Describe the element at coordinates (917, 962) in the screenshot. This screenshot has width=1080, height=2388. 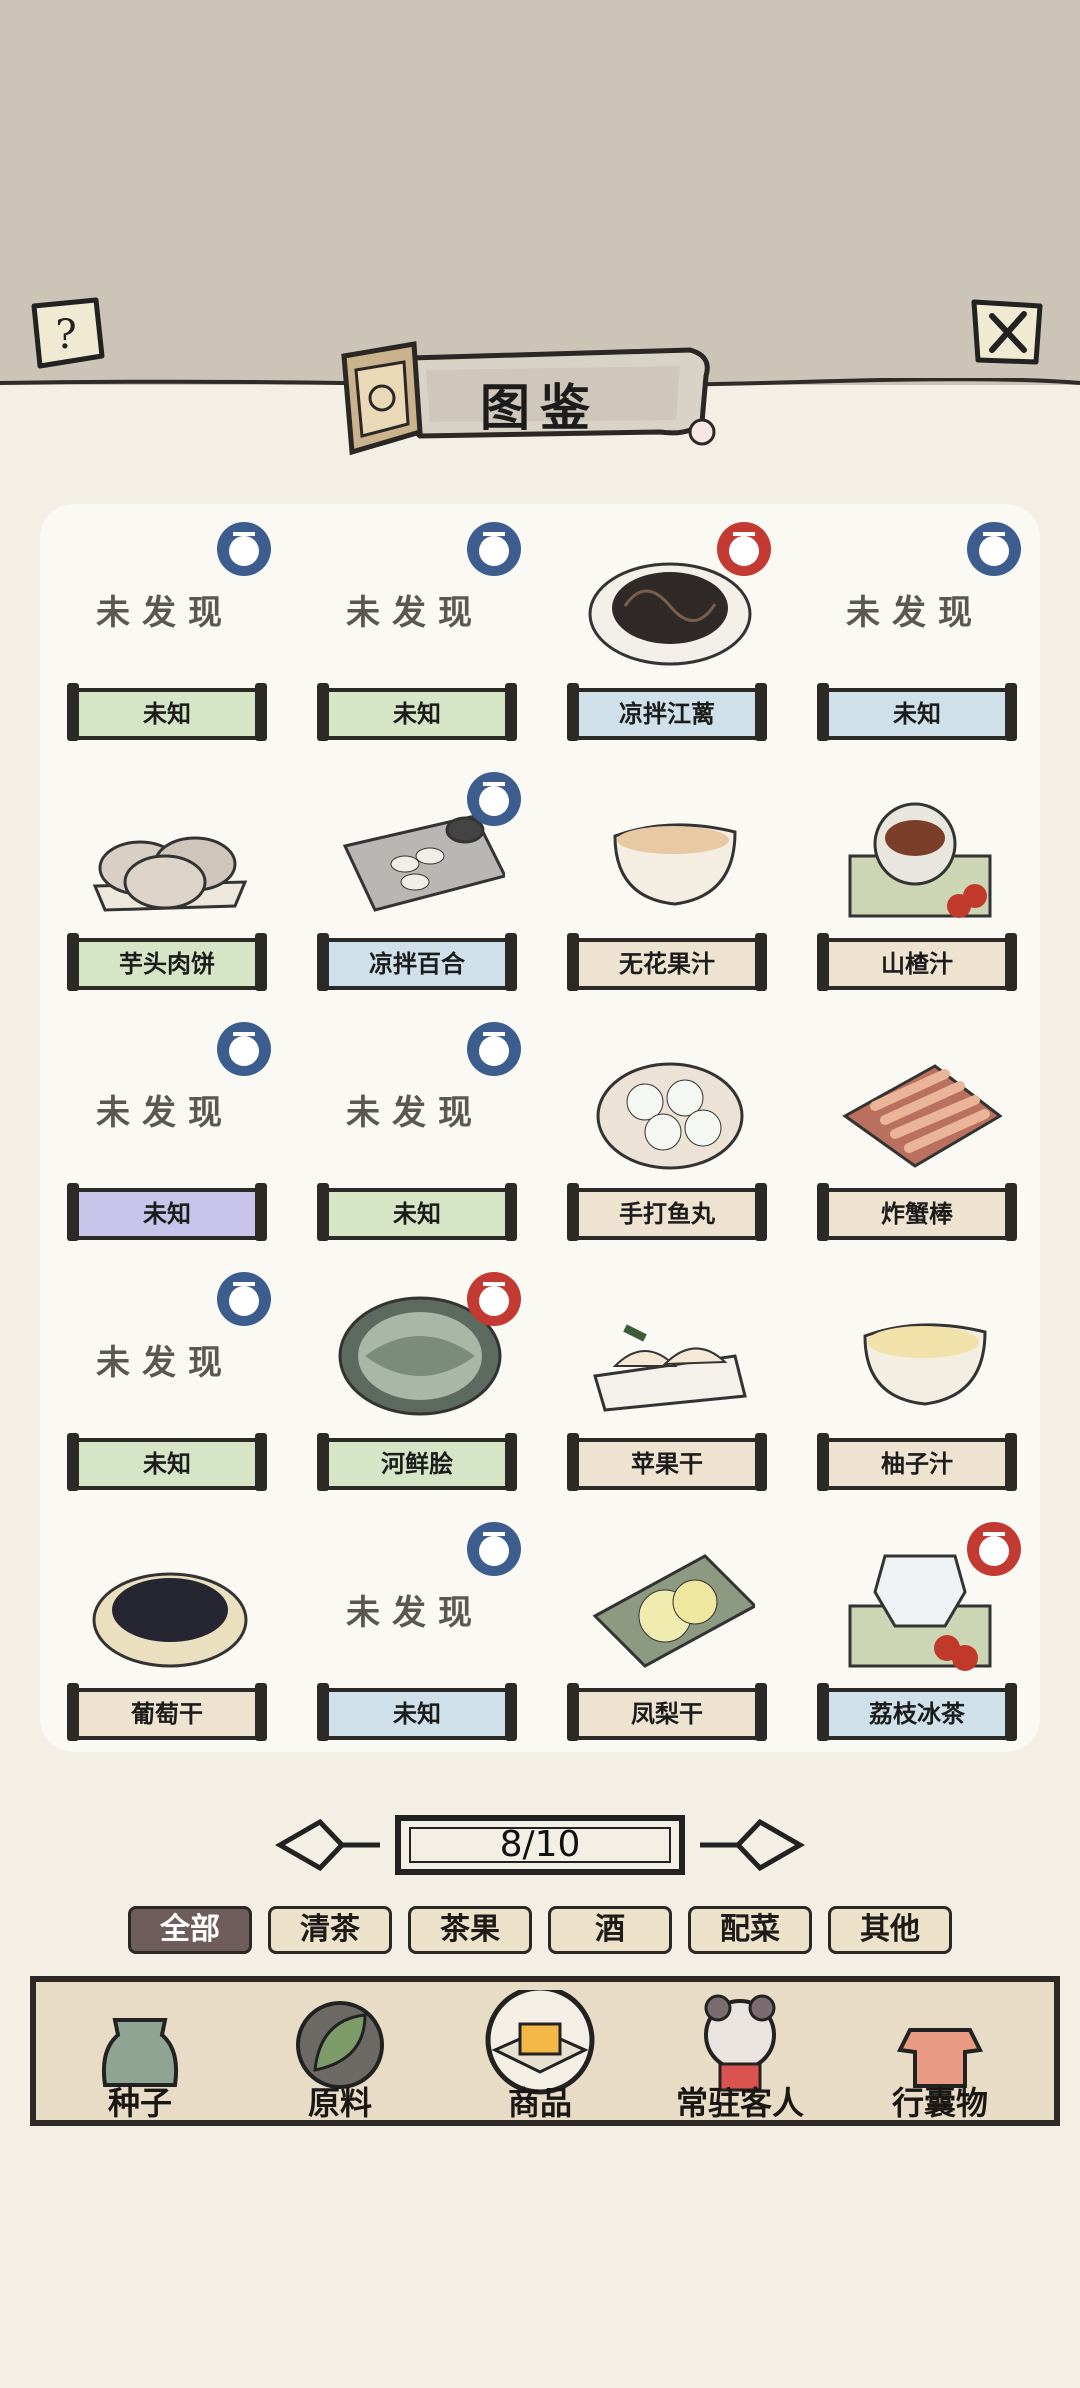
I see `card-name-label: 山楂汁` at that location.